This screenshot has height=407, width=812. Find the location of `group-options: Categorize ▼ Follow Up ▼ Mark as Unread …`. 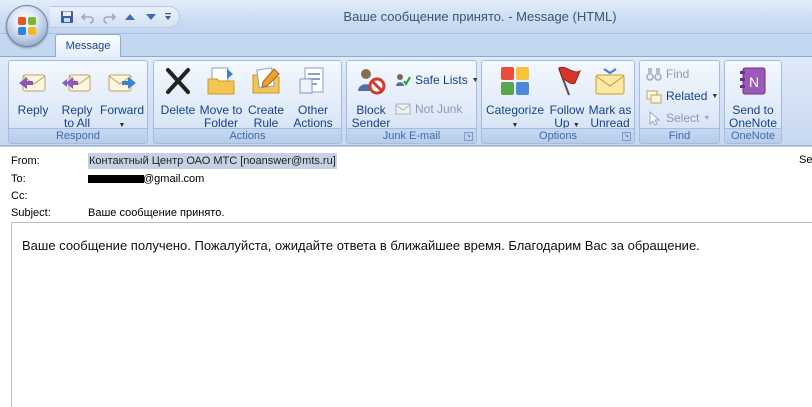

group-options: Categorize ▼ Follow Up ▼ Mark as Unread … is located at coordinates (558, 102).